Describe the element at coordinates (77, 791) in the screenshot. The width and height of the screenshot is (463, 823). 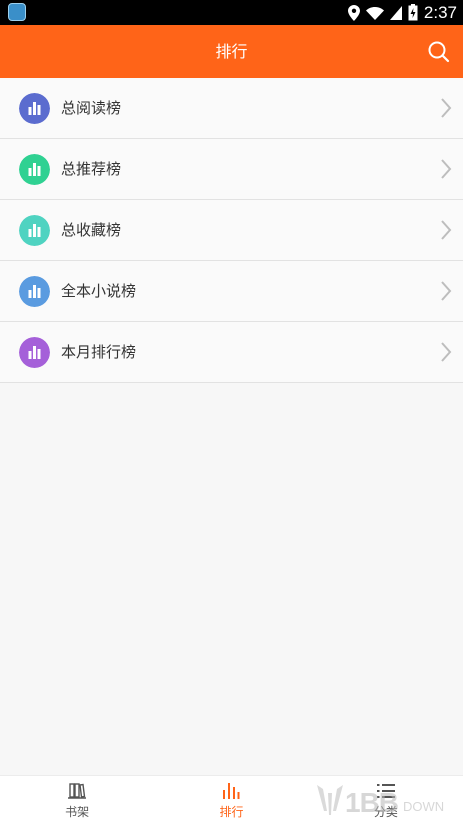
I see `bookshelf-icon` at that location.